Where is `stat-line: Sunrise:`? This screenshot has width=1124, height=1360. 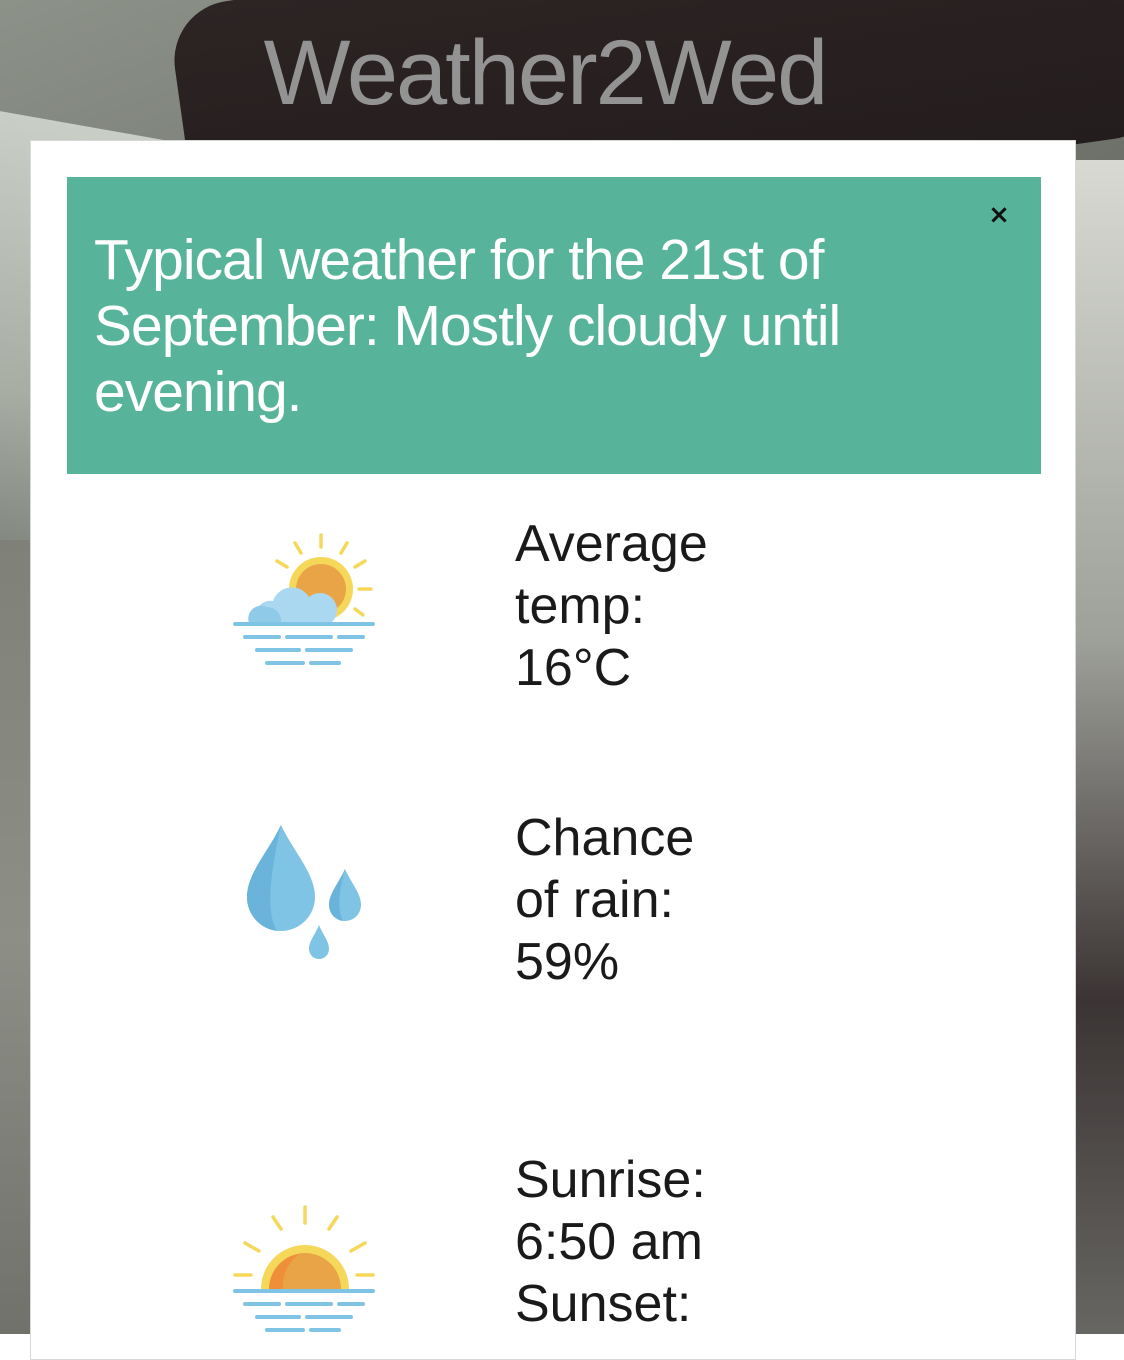
stat-line: Sunrise: is located at coordinates (610, 1180).